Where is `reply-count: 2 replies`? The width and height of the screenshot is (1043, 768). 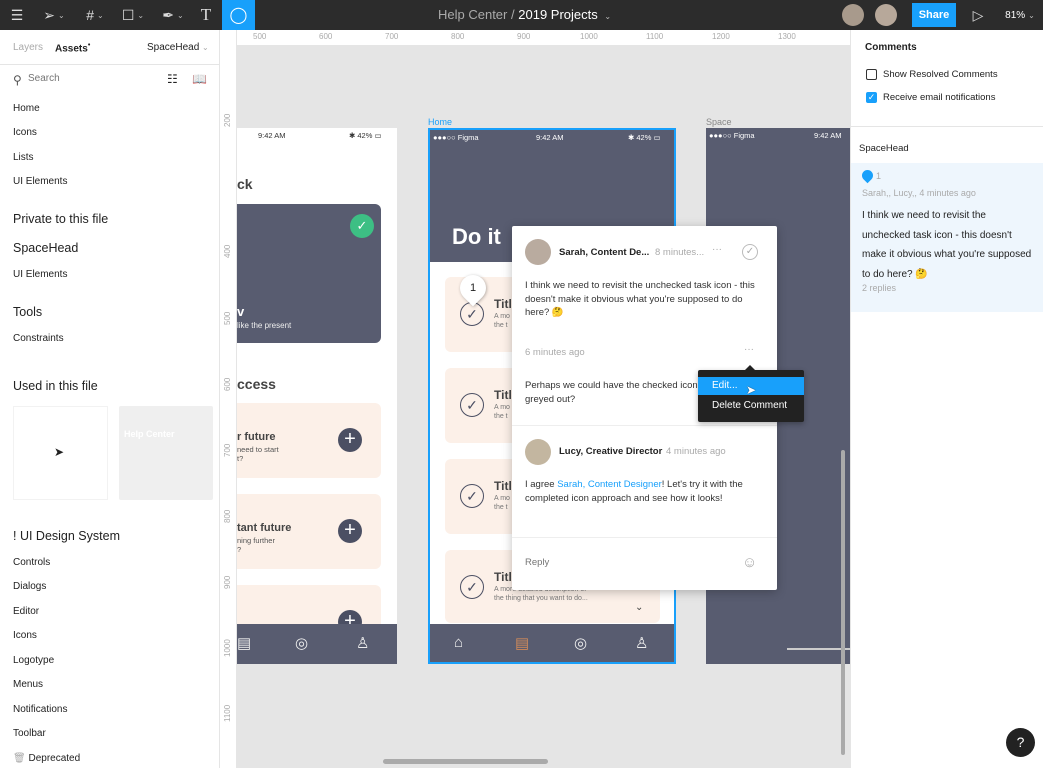 reply-count: 2 replies is located at coordinates (879, 288).